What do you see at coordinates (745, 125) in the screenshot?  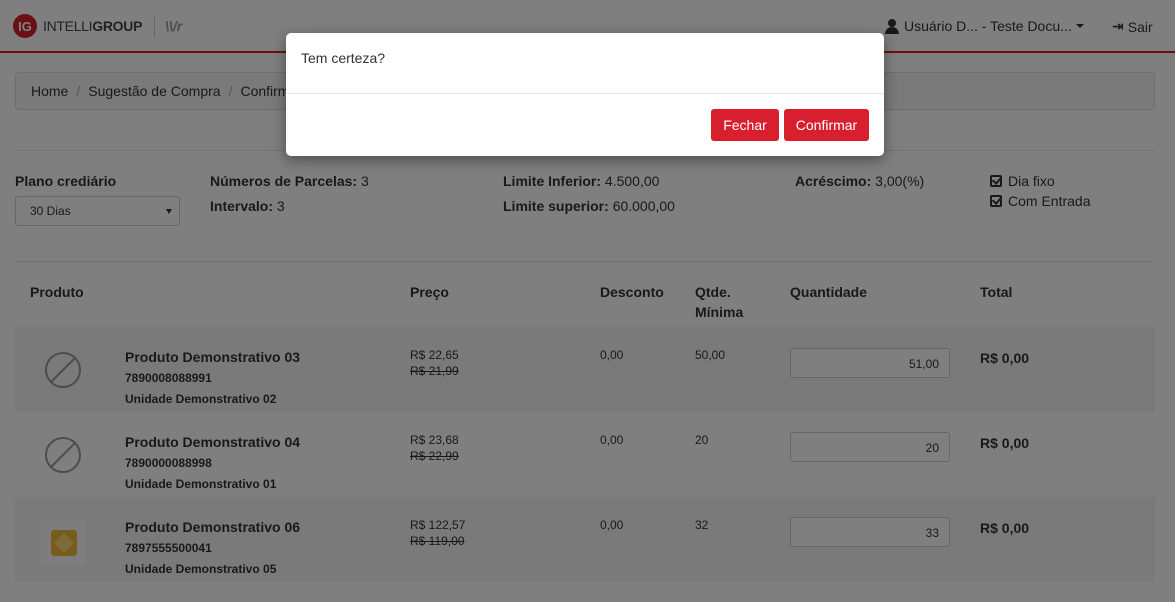 I see `close-button: Fechar` at bounding box center [745, 125].